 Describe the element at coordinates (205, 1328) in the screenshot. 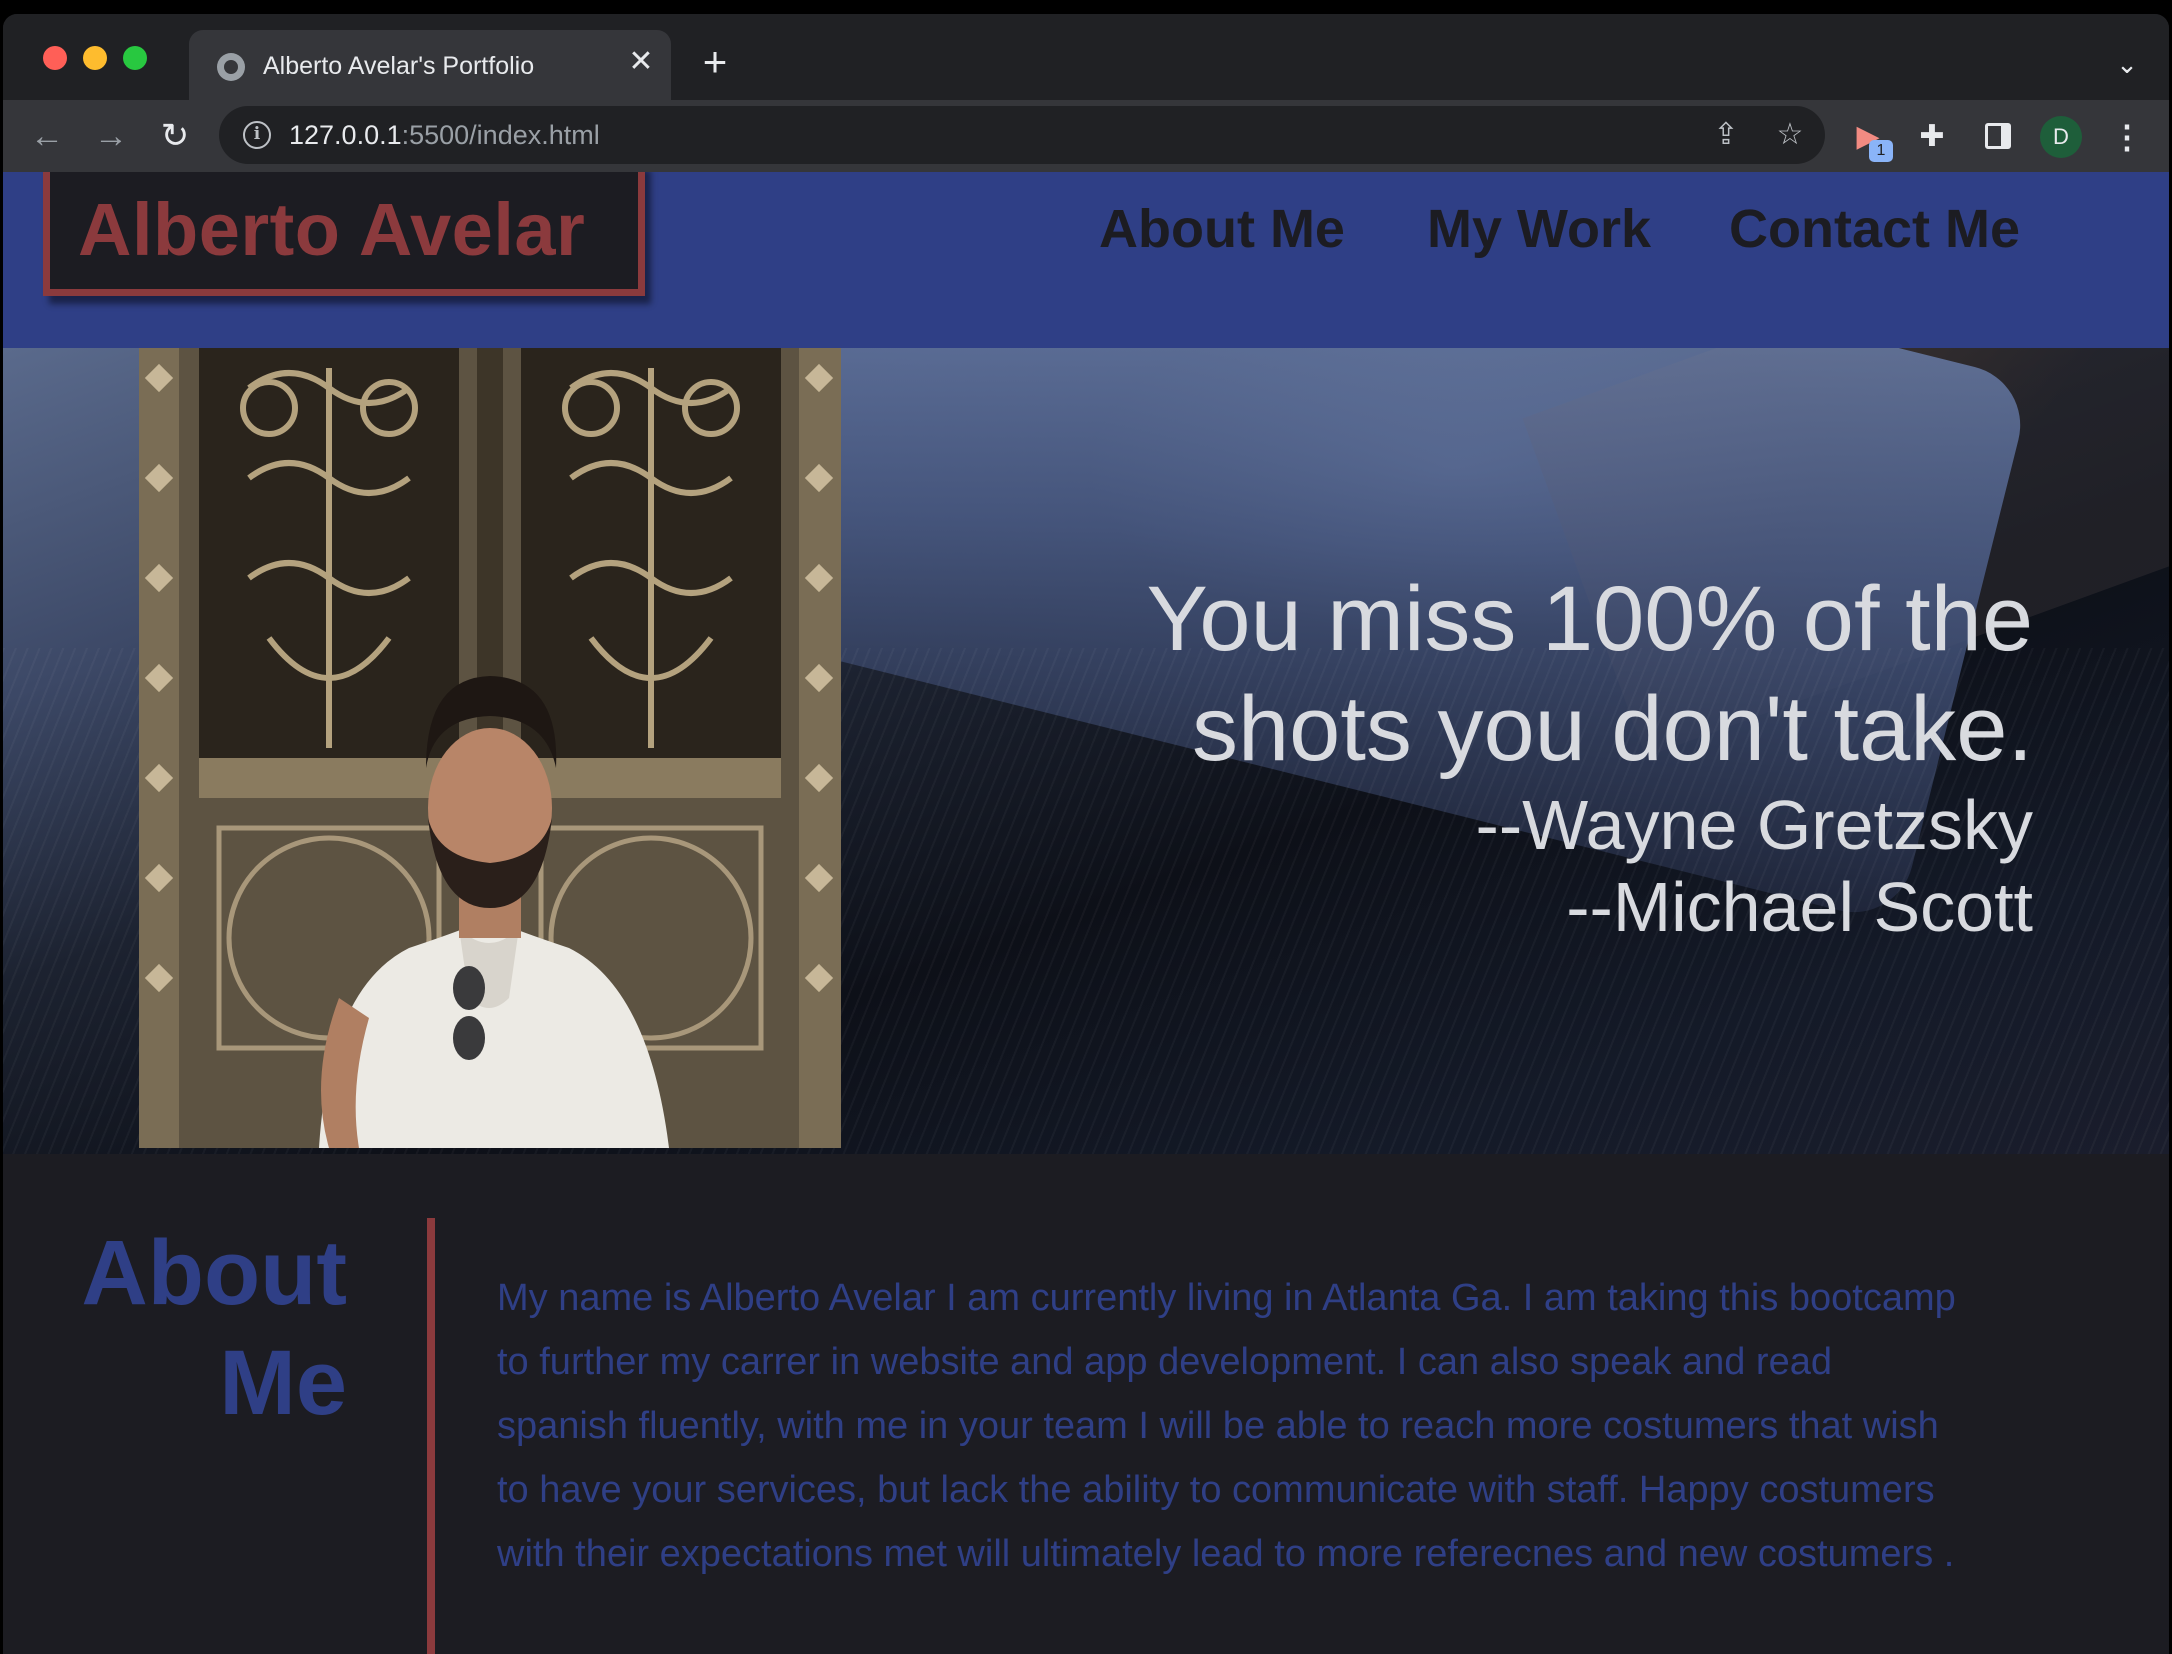

I see `about-heading: About Me` at that location.